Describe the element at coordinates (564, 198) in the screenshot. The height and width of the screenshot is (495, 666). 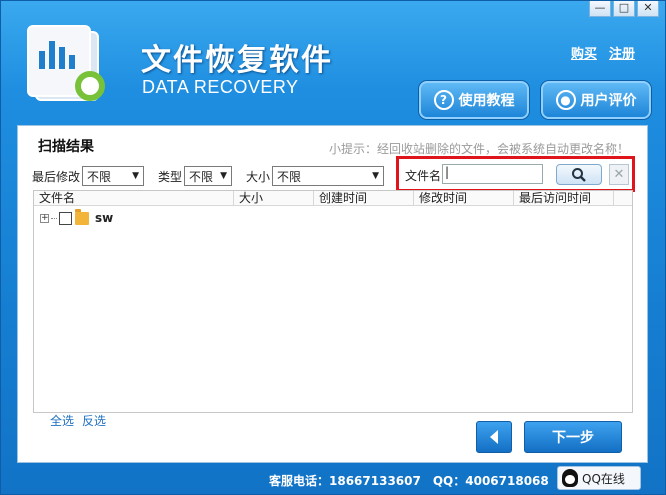
I see `column-header-accessed: 最后访问时间` at that location.